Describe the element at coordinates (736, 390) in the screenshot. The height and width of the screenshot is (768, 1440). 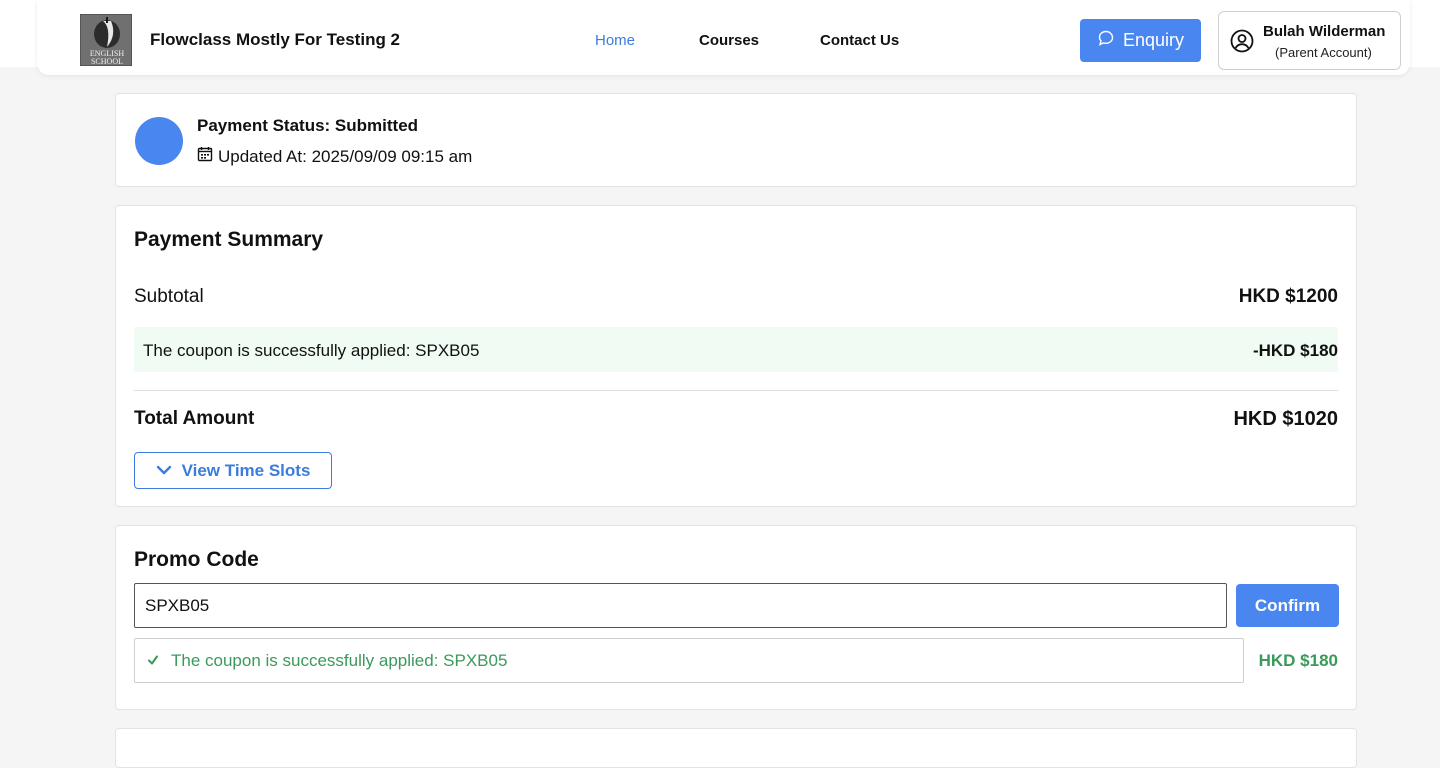
I see `summary-divider` at that location.